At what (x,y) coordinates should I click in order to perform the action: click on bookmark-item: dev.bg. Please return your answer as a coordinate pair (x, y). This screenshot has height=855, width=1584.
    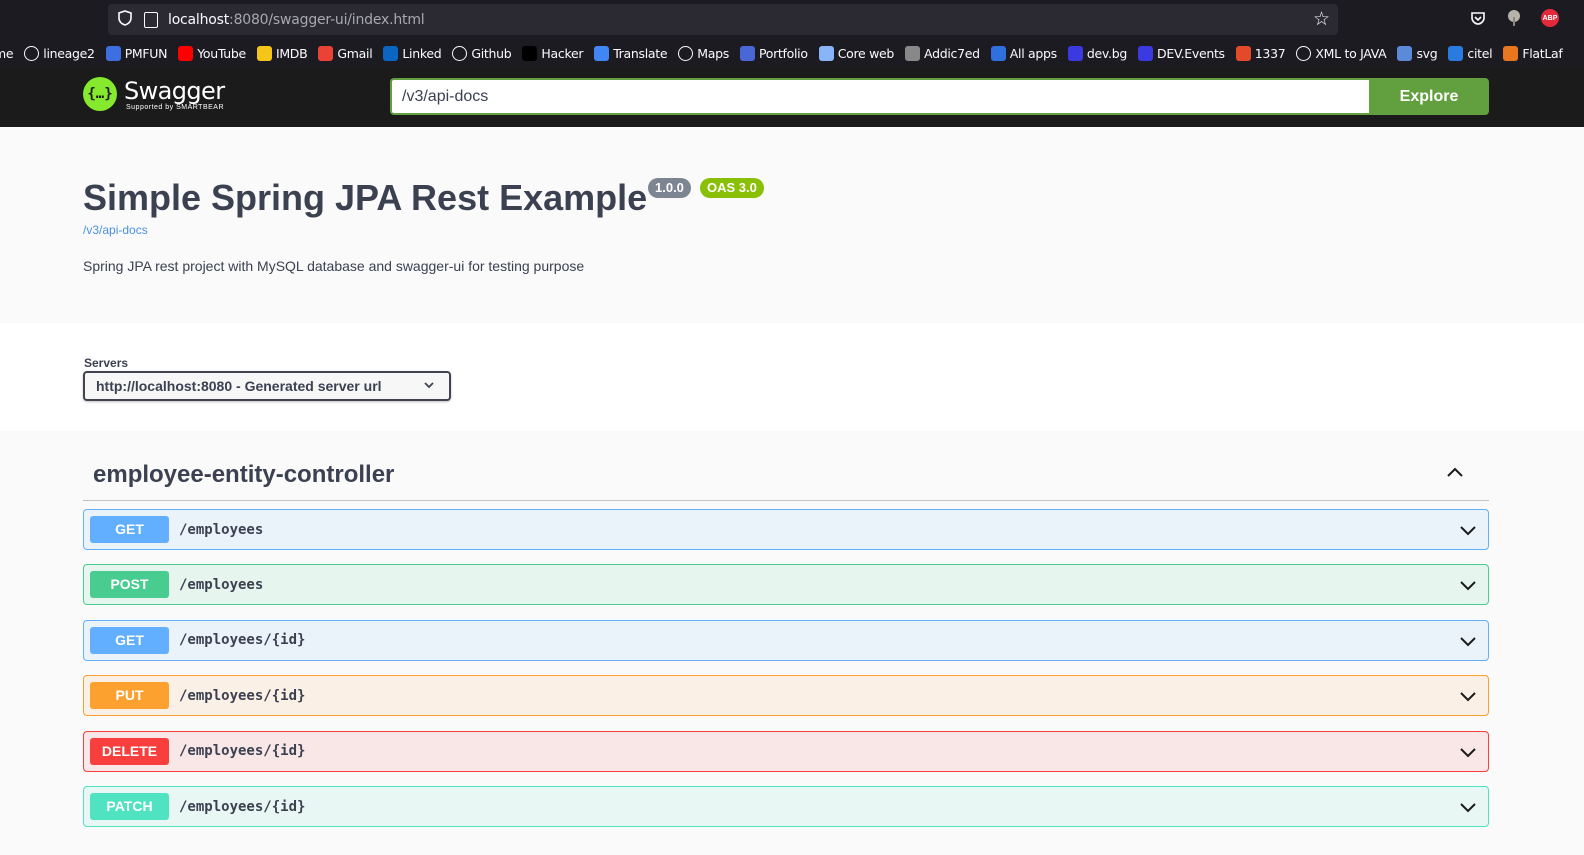
    Looking at the image, I should click on (1097, 53).